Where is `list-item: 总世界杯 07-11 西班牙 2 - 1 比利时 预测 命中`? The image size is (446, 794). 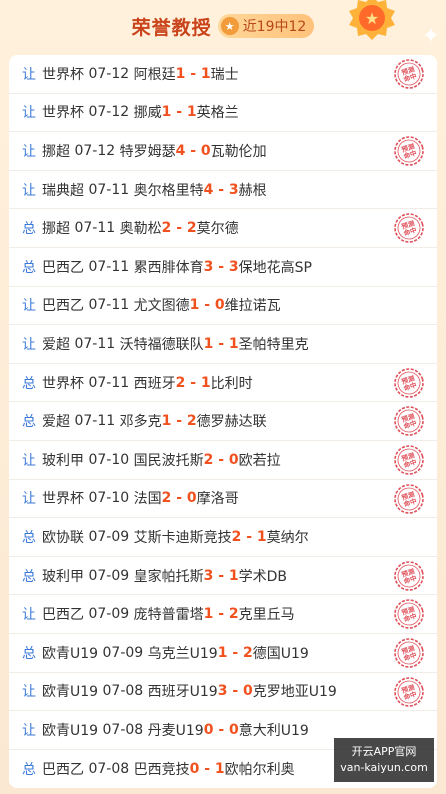
list-item: 总世界杯 07-11 西班牙 2 - 1 比利时 预测 命中 is located at coordinates (223, 383).